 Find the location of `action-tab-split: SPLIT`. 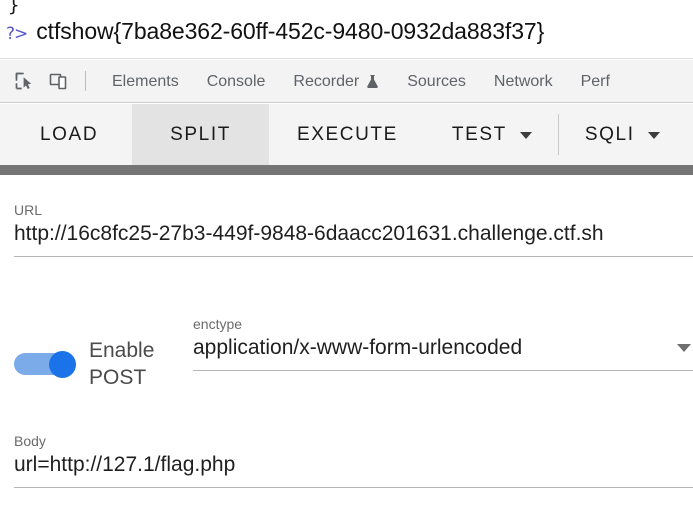

action-tab-split: SPLIT is located at coordinates (200, 134).